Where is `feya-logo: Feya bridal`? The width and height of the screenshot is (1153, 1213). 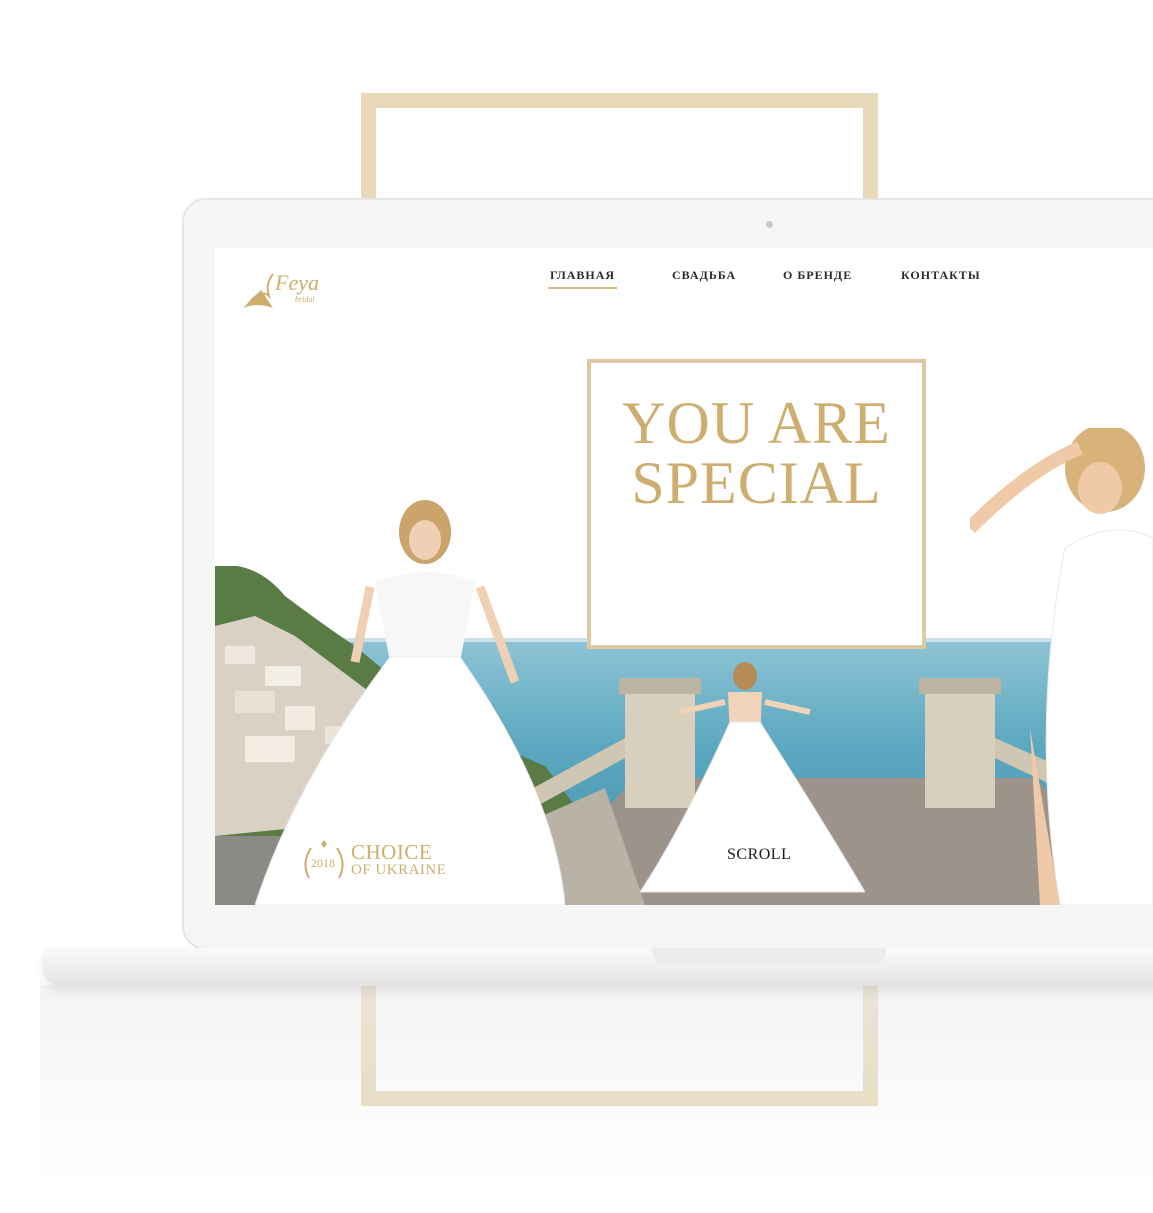 feya-logo: Feya bridal is located at coordinates (280, 289).